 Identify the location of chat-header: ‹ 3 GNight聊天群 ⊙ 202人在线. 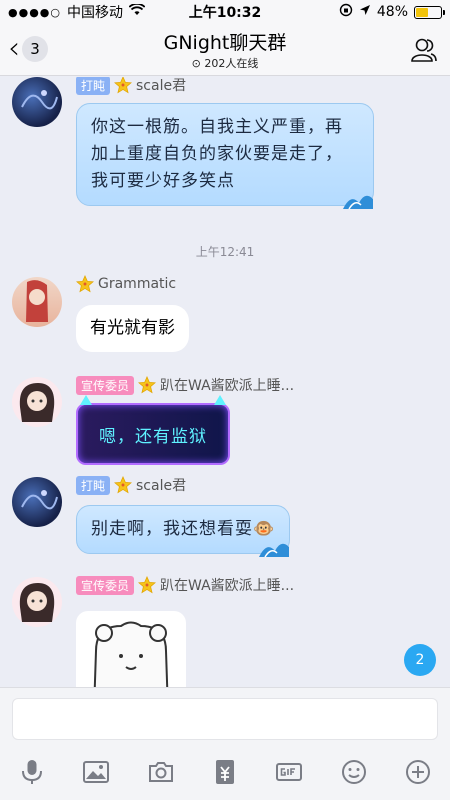
(225, 50).